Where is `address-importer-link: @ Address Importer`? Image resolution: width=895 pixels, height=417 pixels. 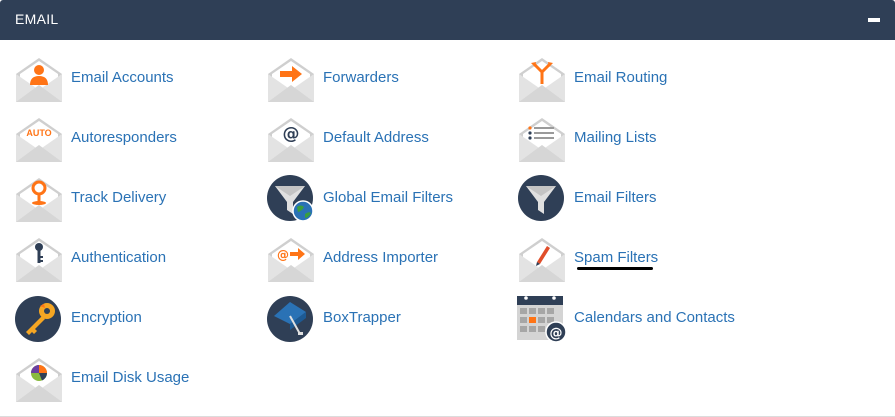
address-importer-link: @ Address Importer is located at coordinates (386, 259).